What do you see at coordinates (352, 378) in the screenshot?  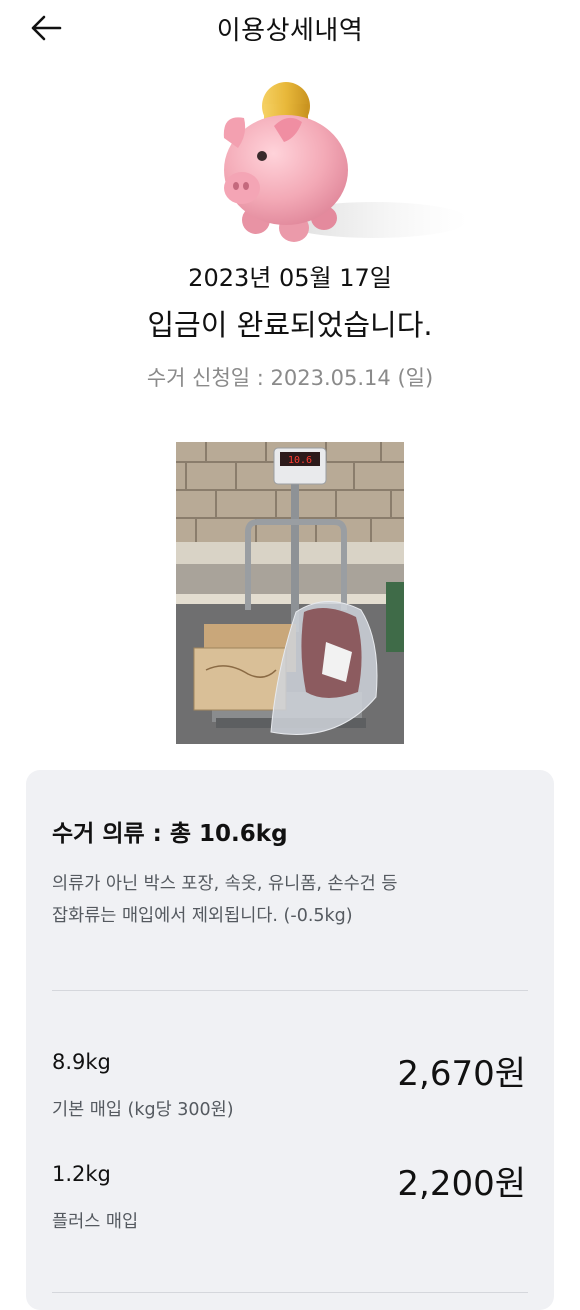 I see `request-date-value: 2023.05.14 (일)` at bounding box center [352, 378].